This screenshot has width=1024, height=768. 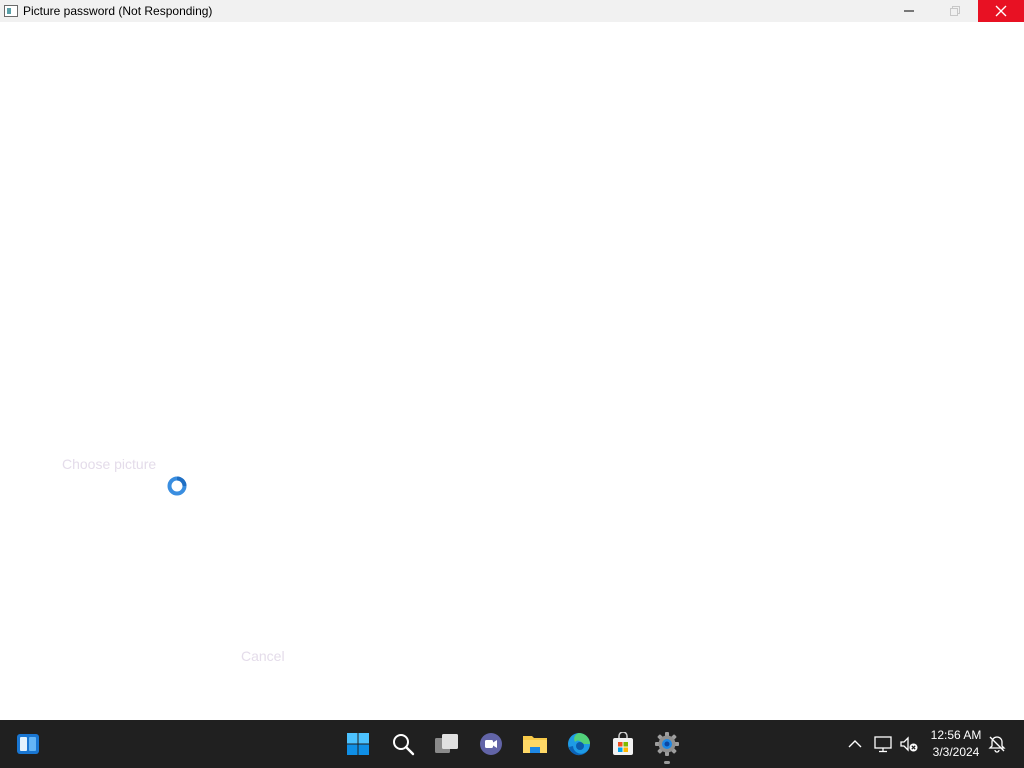 I want to click on microsoft-store-button, so click(x=623, y=744).